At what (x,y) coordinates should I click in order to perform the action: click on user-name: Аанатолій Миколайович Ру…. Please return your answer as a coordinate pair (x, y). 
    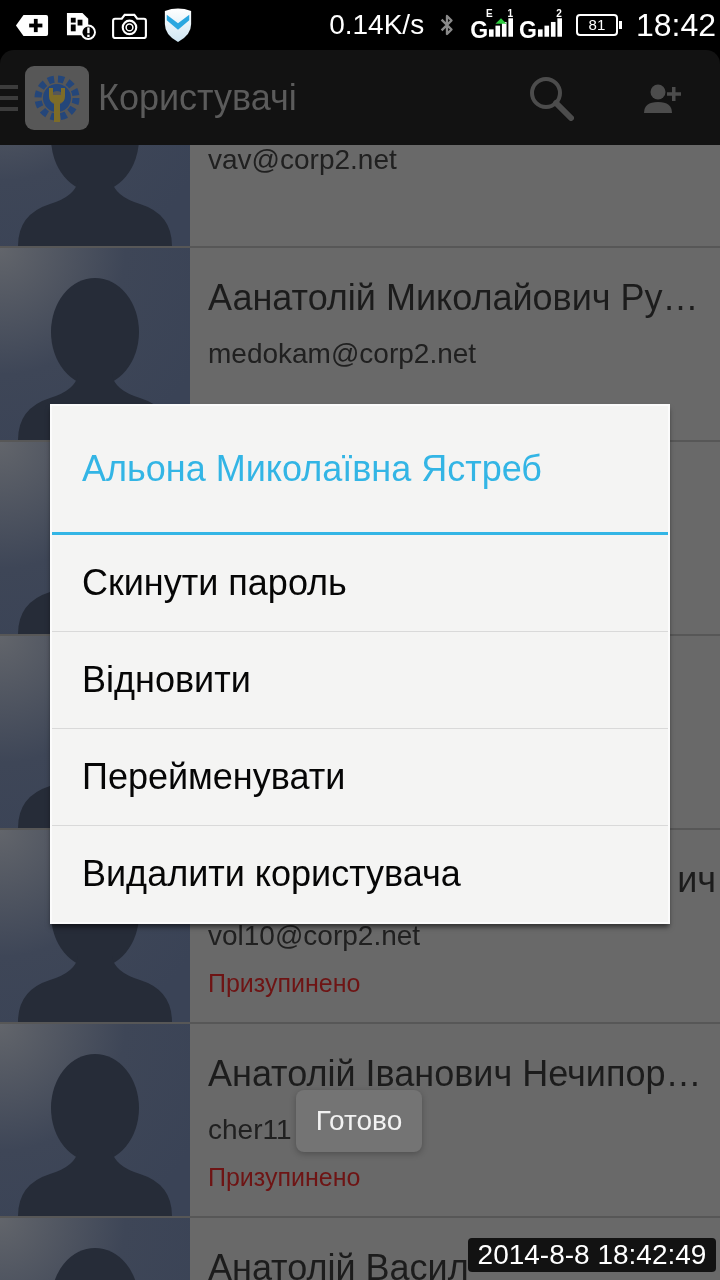
    Looking at the image, I should click on (453, 298).